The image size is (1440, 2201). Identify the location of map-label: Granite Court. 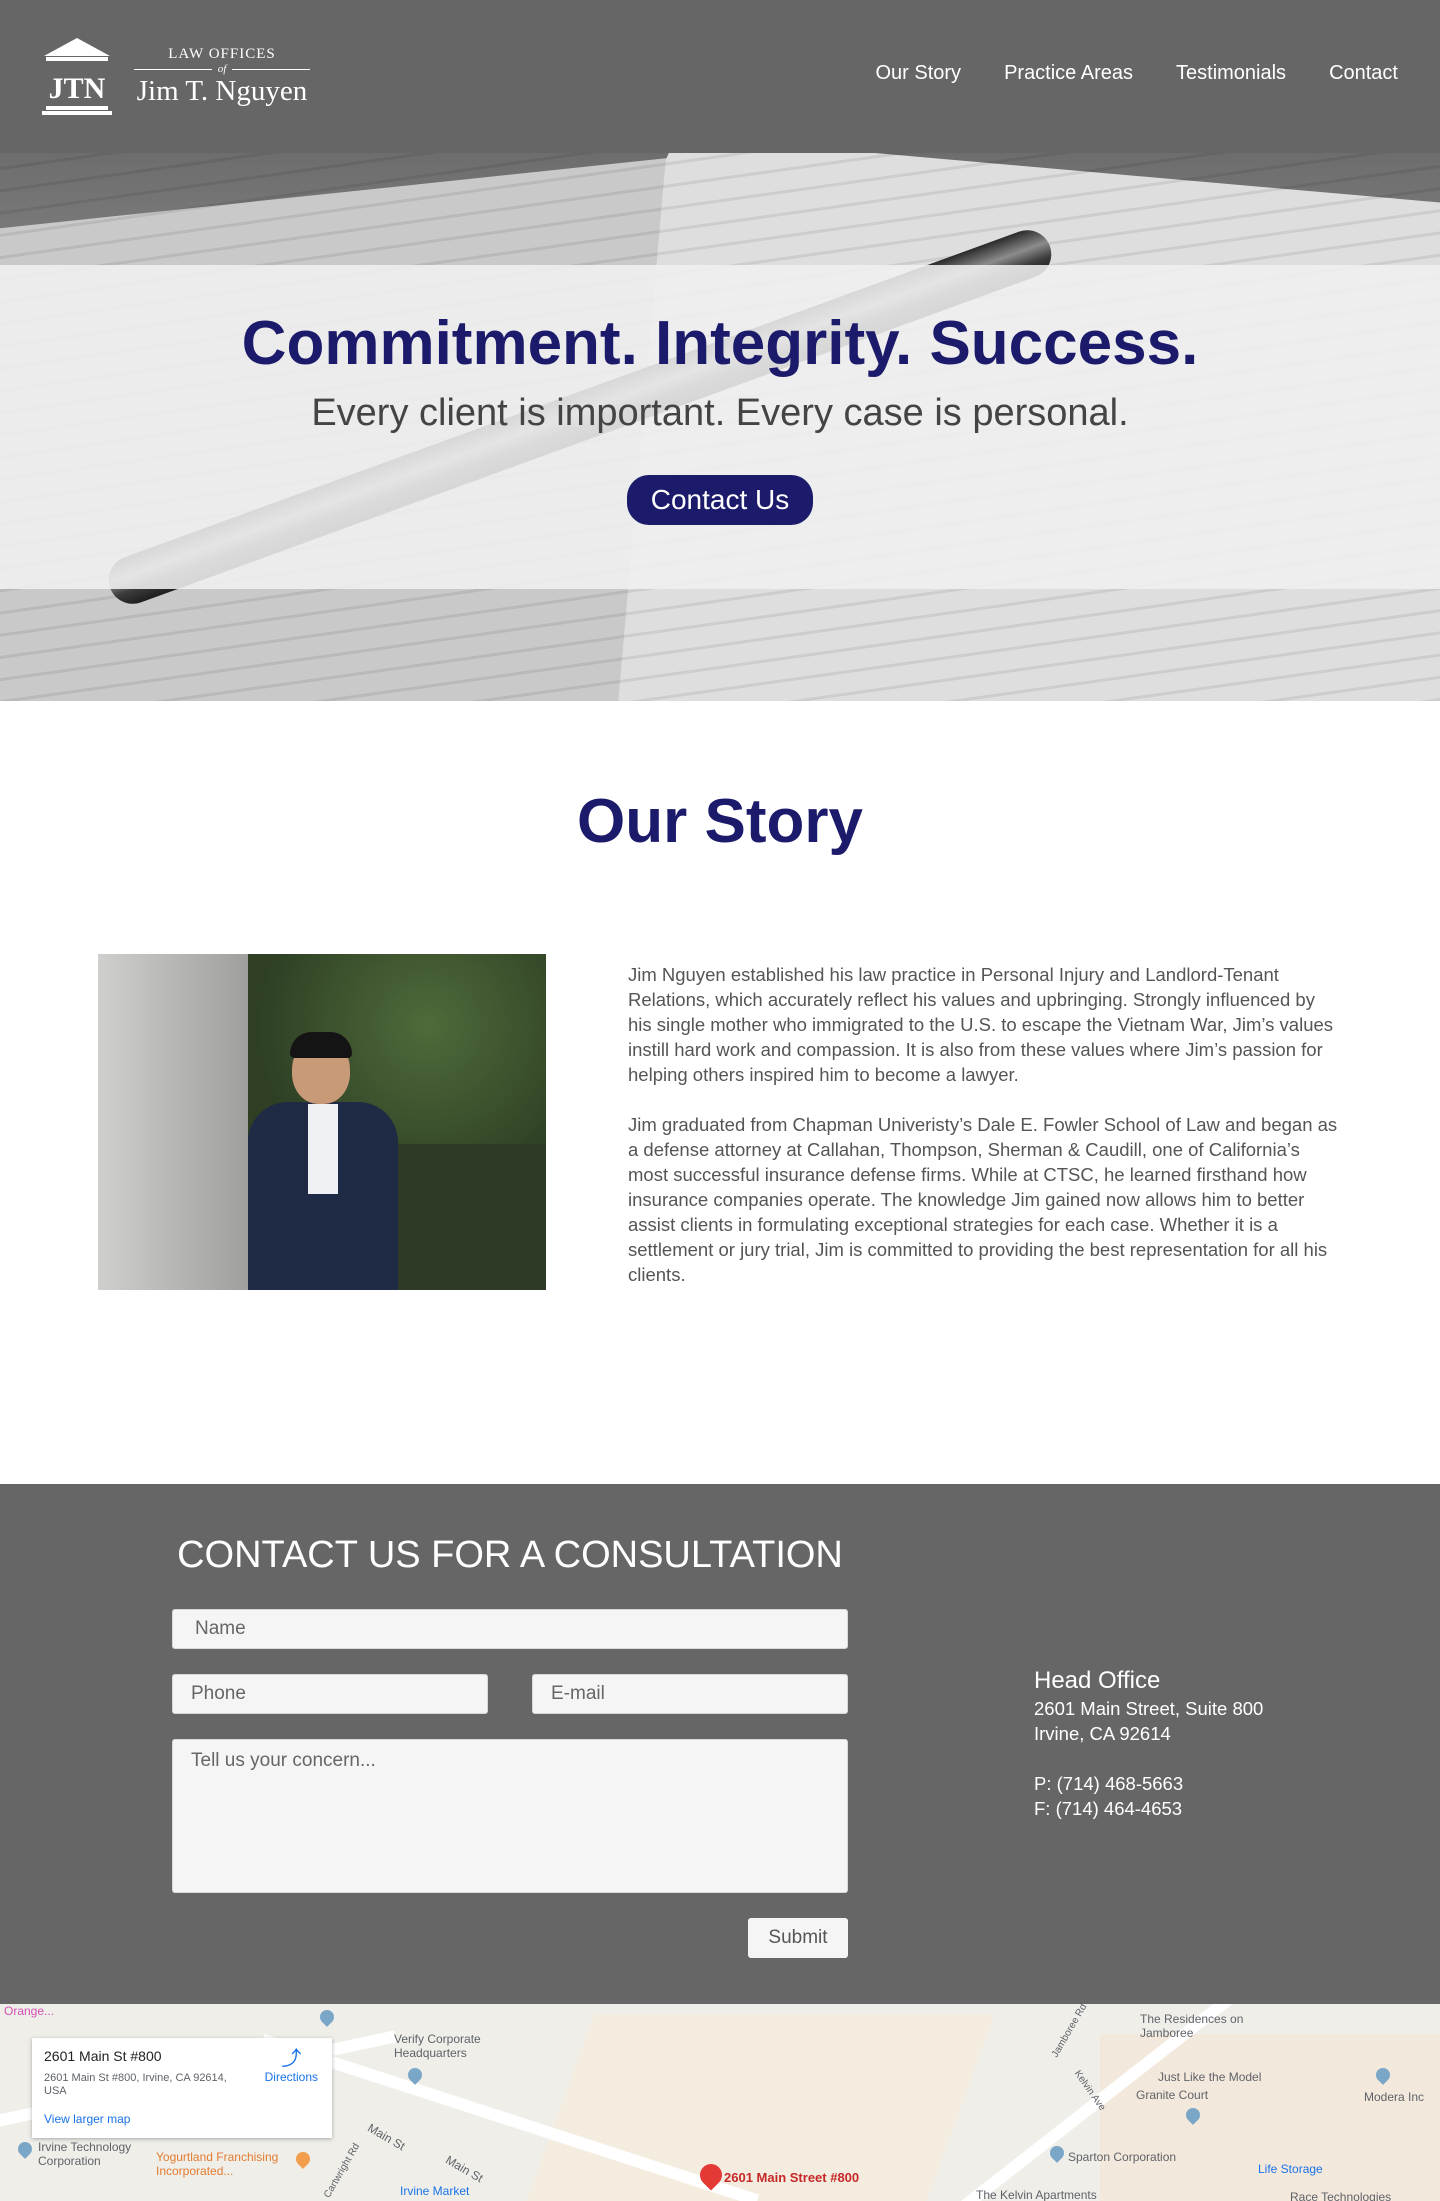
(1172, 2095).